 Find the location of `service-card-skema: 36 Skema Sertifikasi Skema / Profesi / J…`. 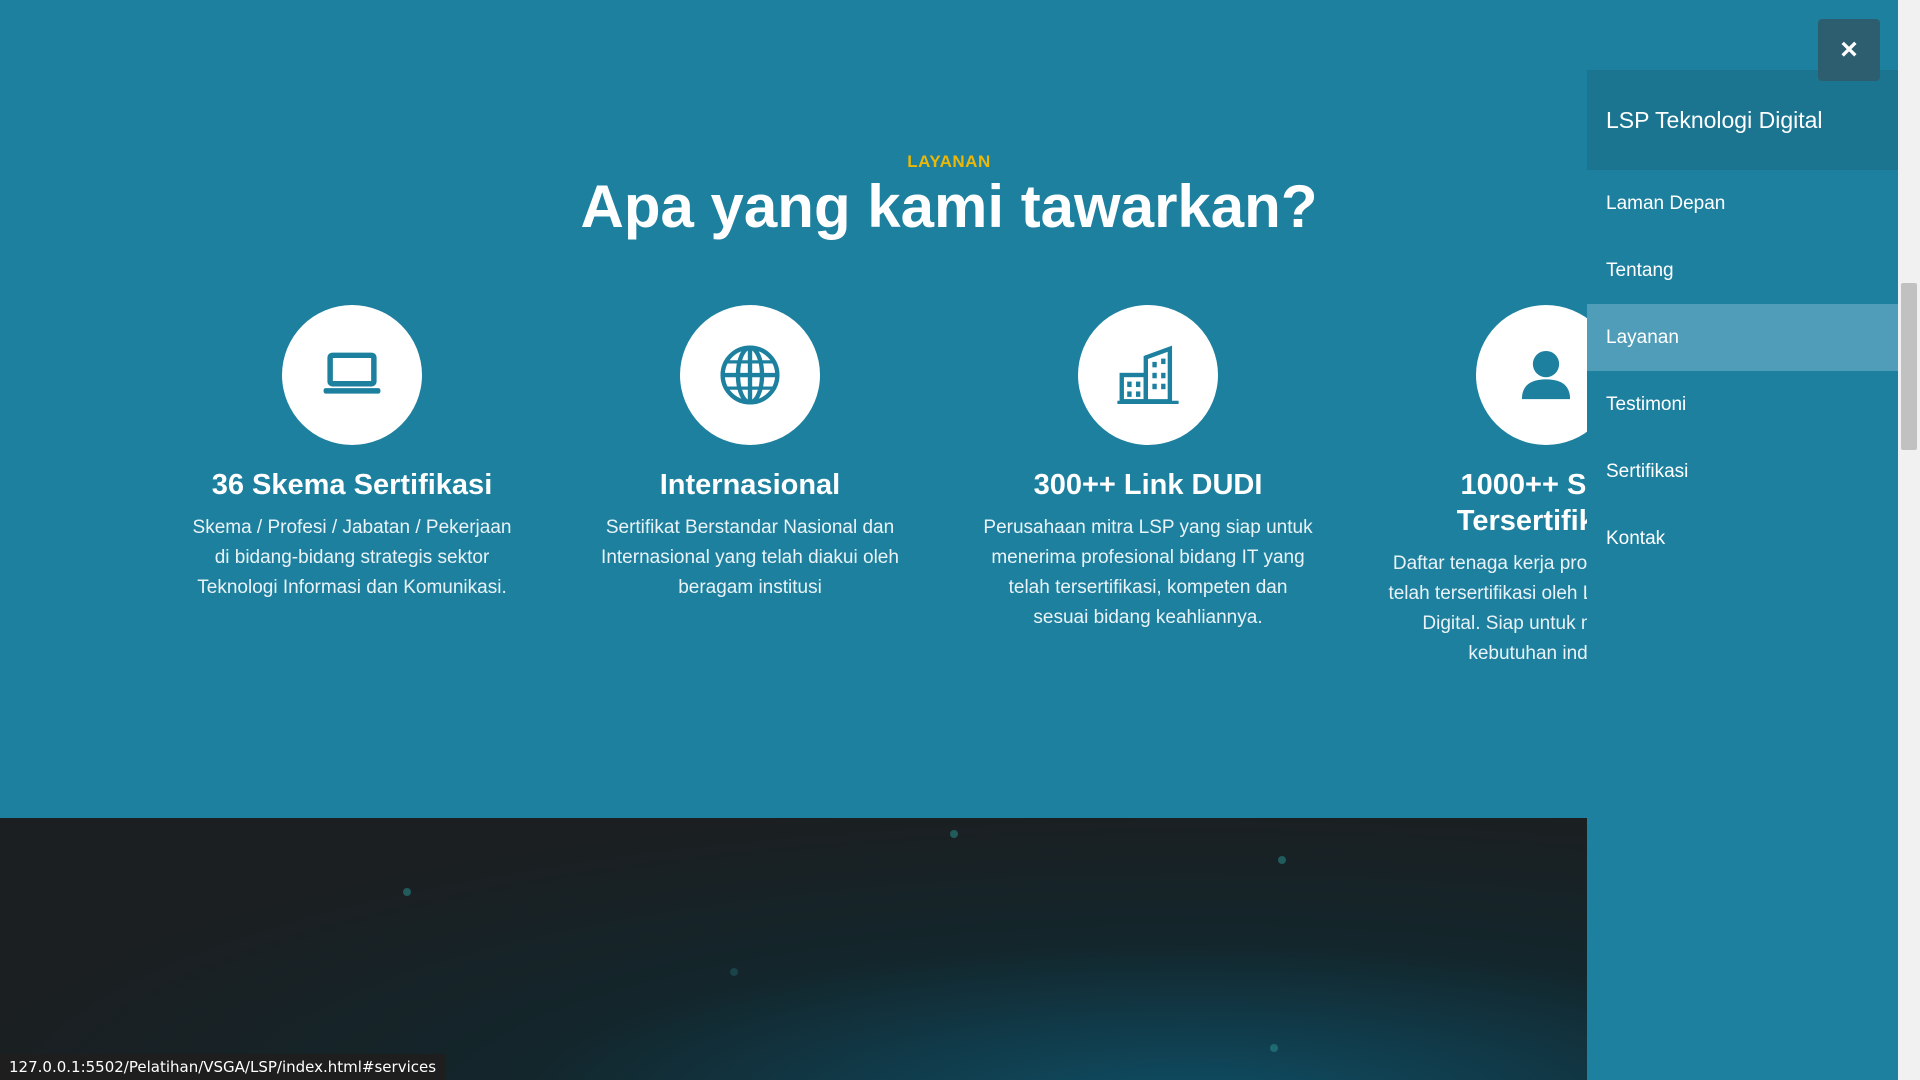

service-card-skema: 36 Skema Sertifikasi Skema / Profesi / J… is located at coordinates (352, 454).